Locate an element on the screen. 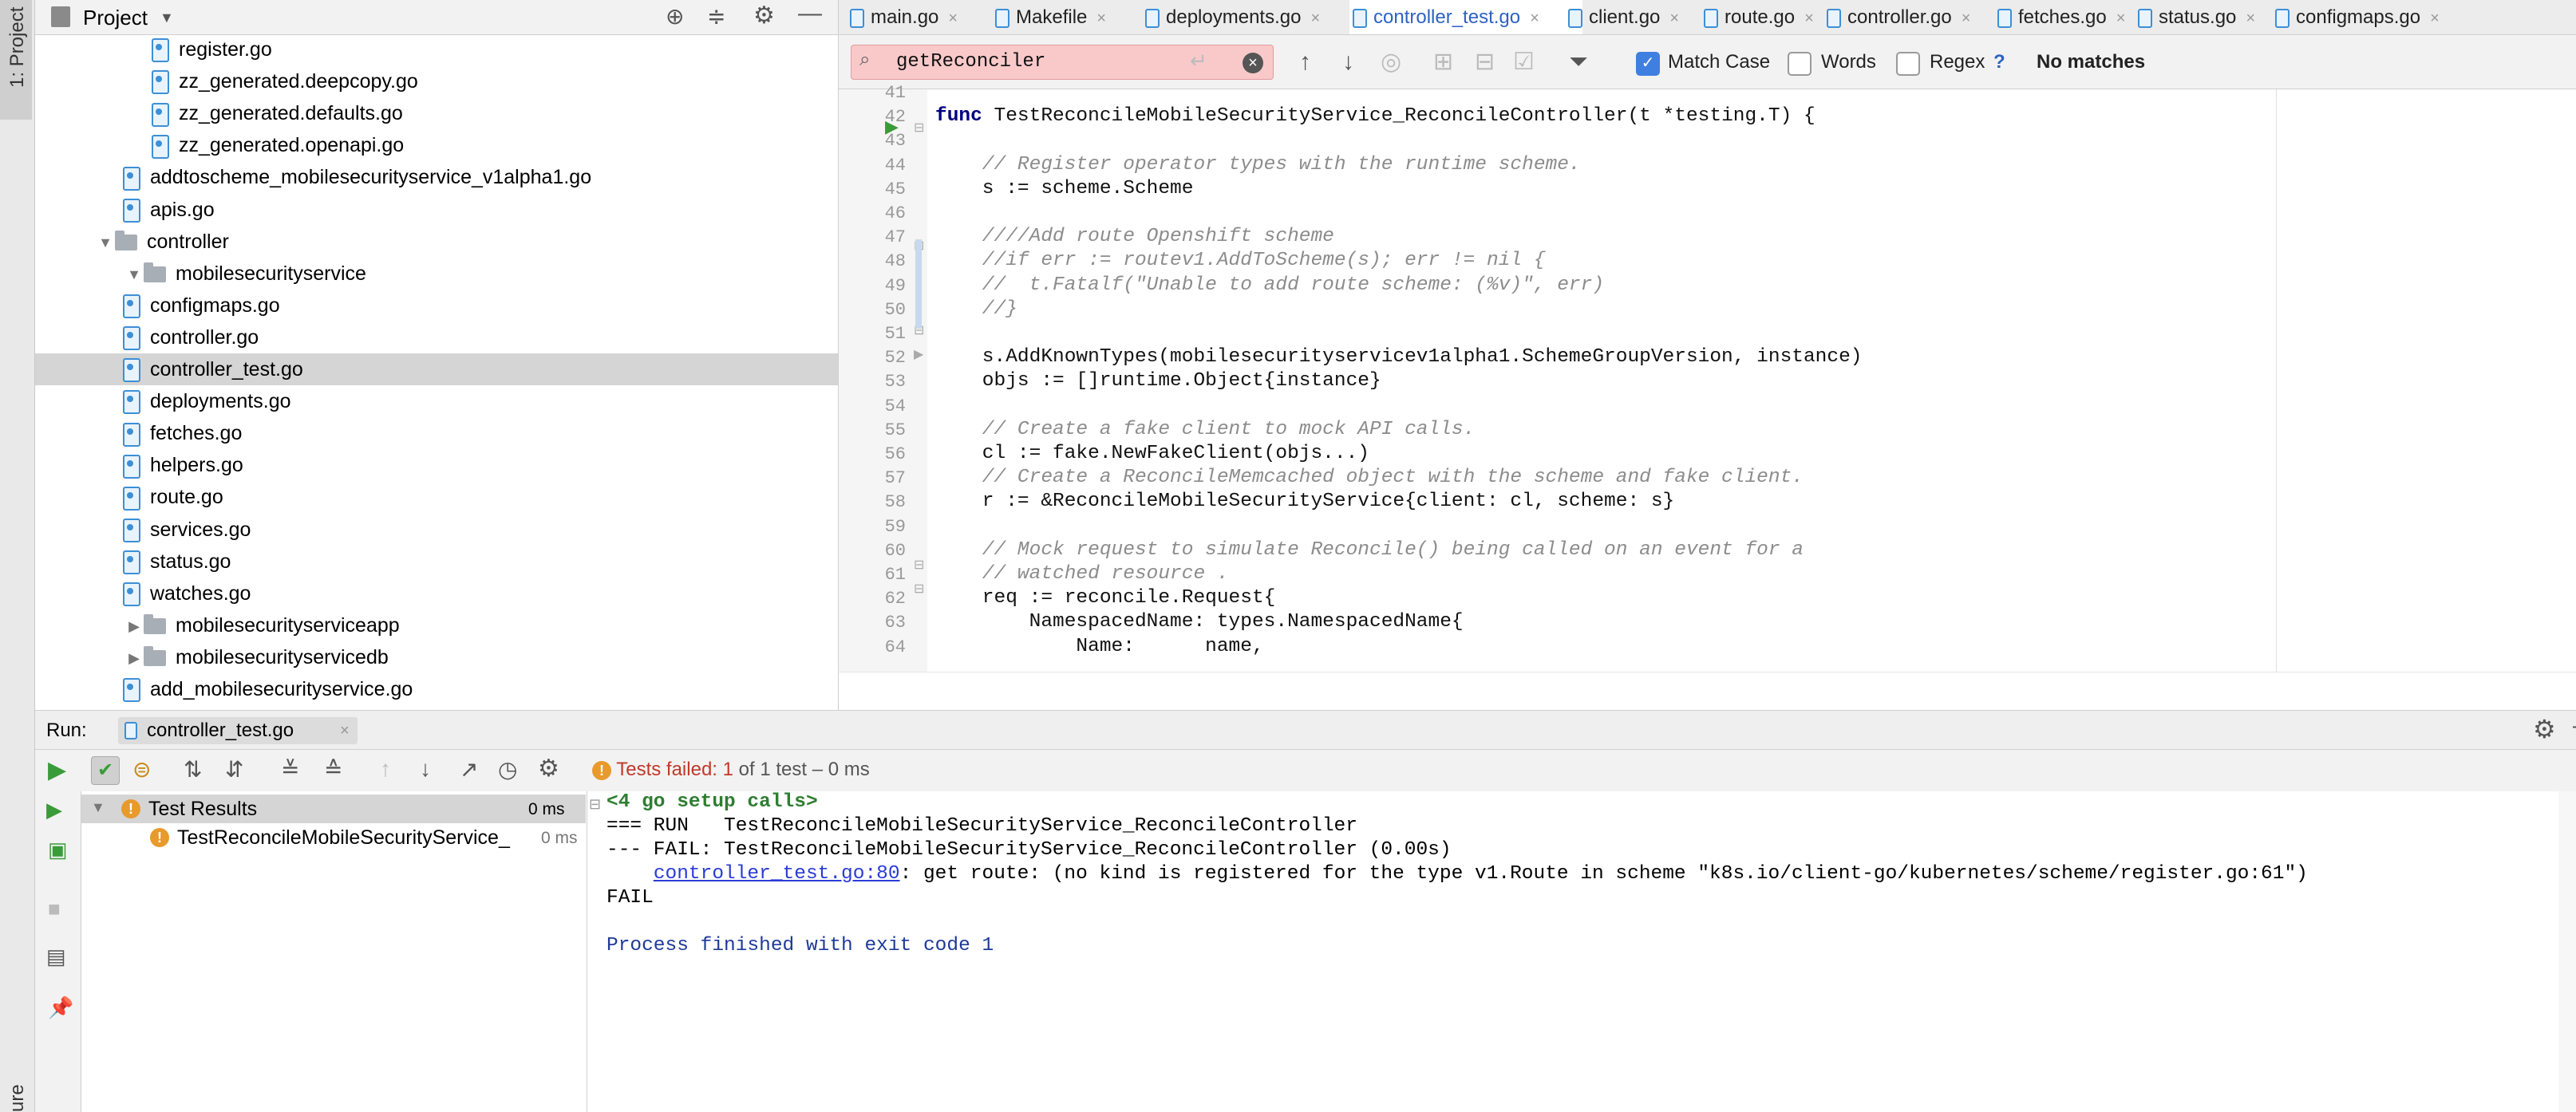 This screenshot has height=1112, width=2576. tab-main-go: main.go × is located at coordinates (928, 17).